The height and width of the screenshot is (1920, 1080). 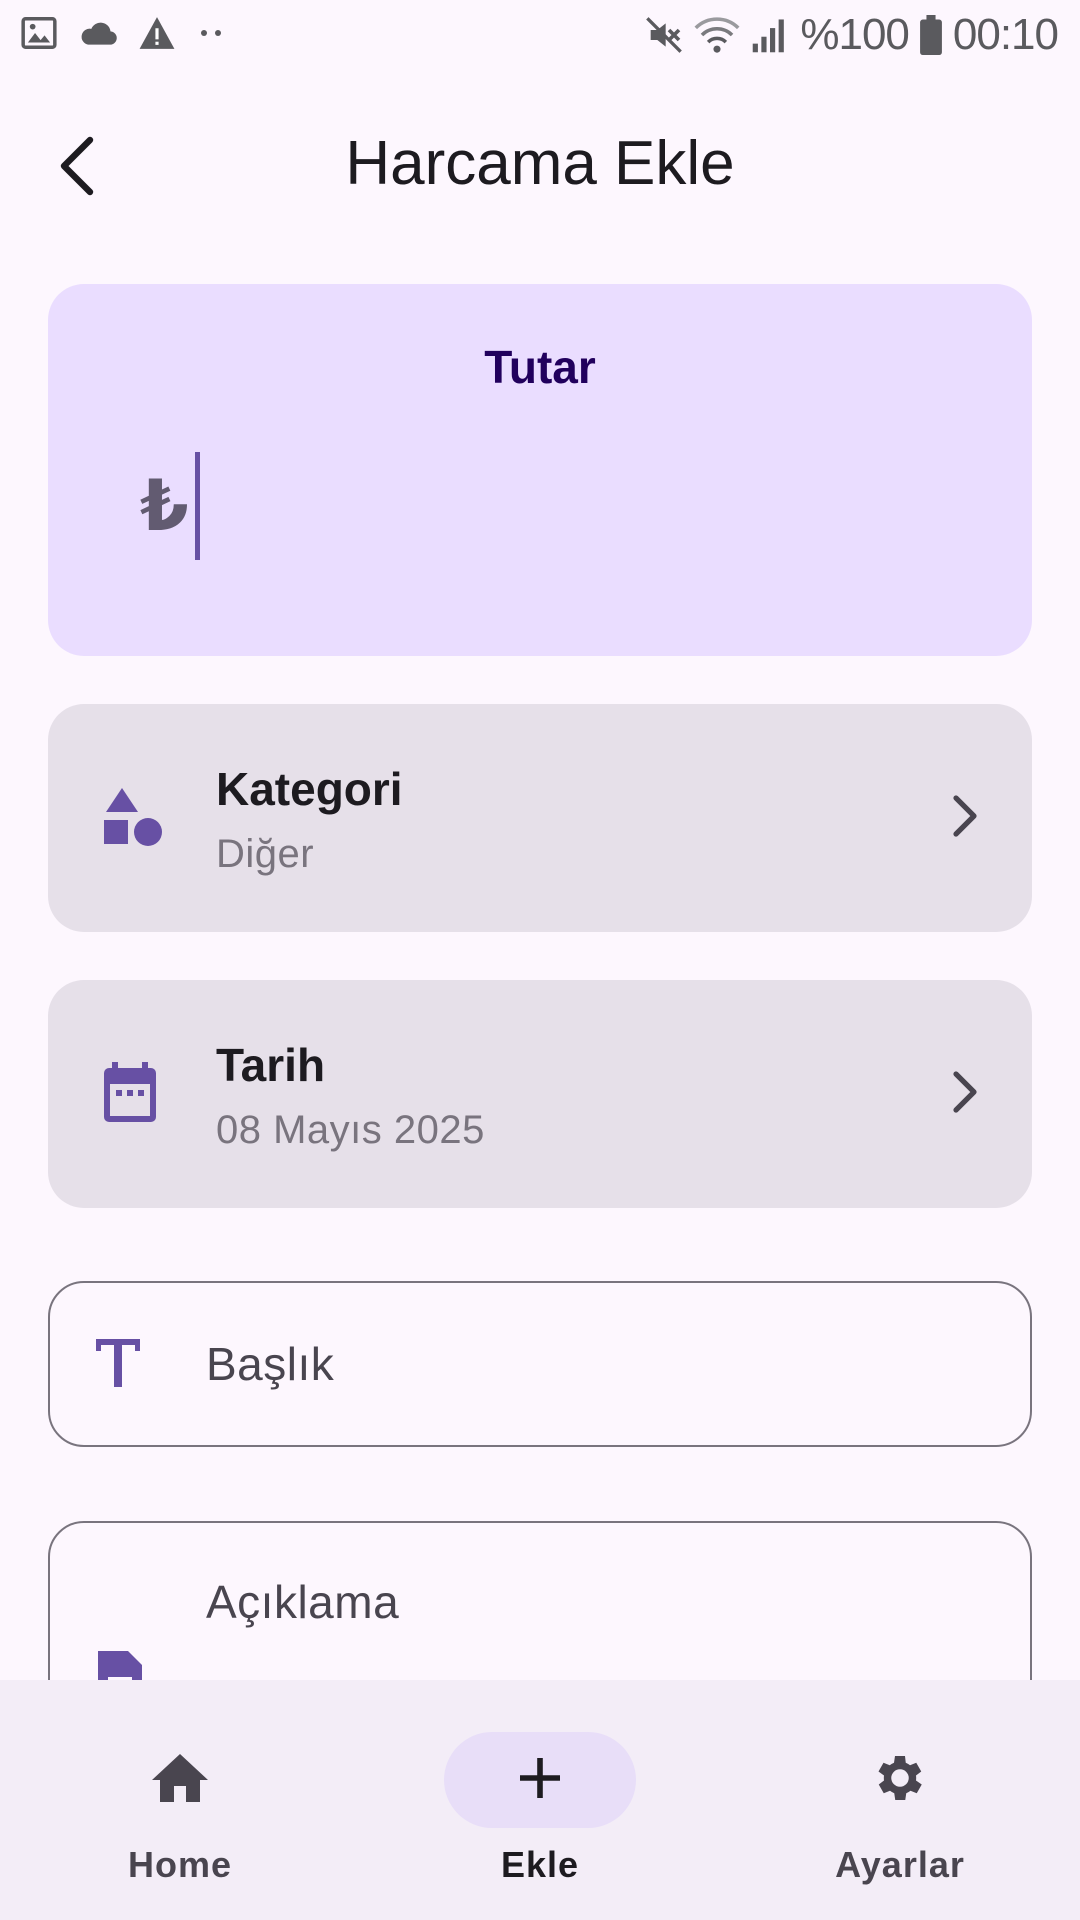 I want to click on add-icon, so click(x=540, y=1780).